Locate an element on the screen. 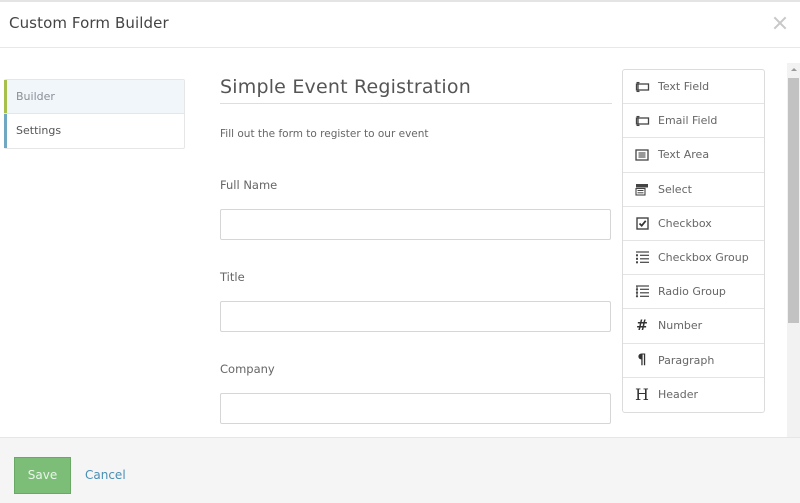 This screenshot has height=503, width=800. side-nav: Builder Settings is located at coordinates (94, 114).